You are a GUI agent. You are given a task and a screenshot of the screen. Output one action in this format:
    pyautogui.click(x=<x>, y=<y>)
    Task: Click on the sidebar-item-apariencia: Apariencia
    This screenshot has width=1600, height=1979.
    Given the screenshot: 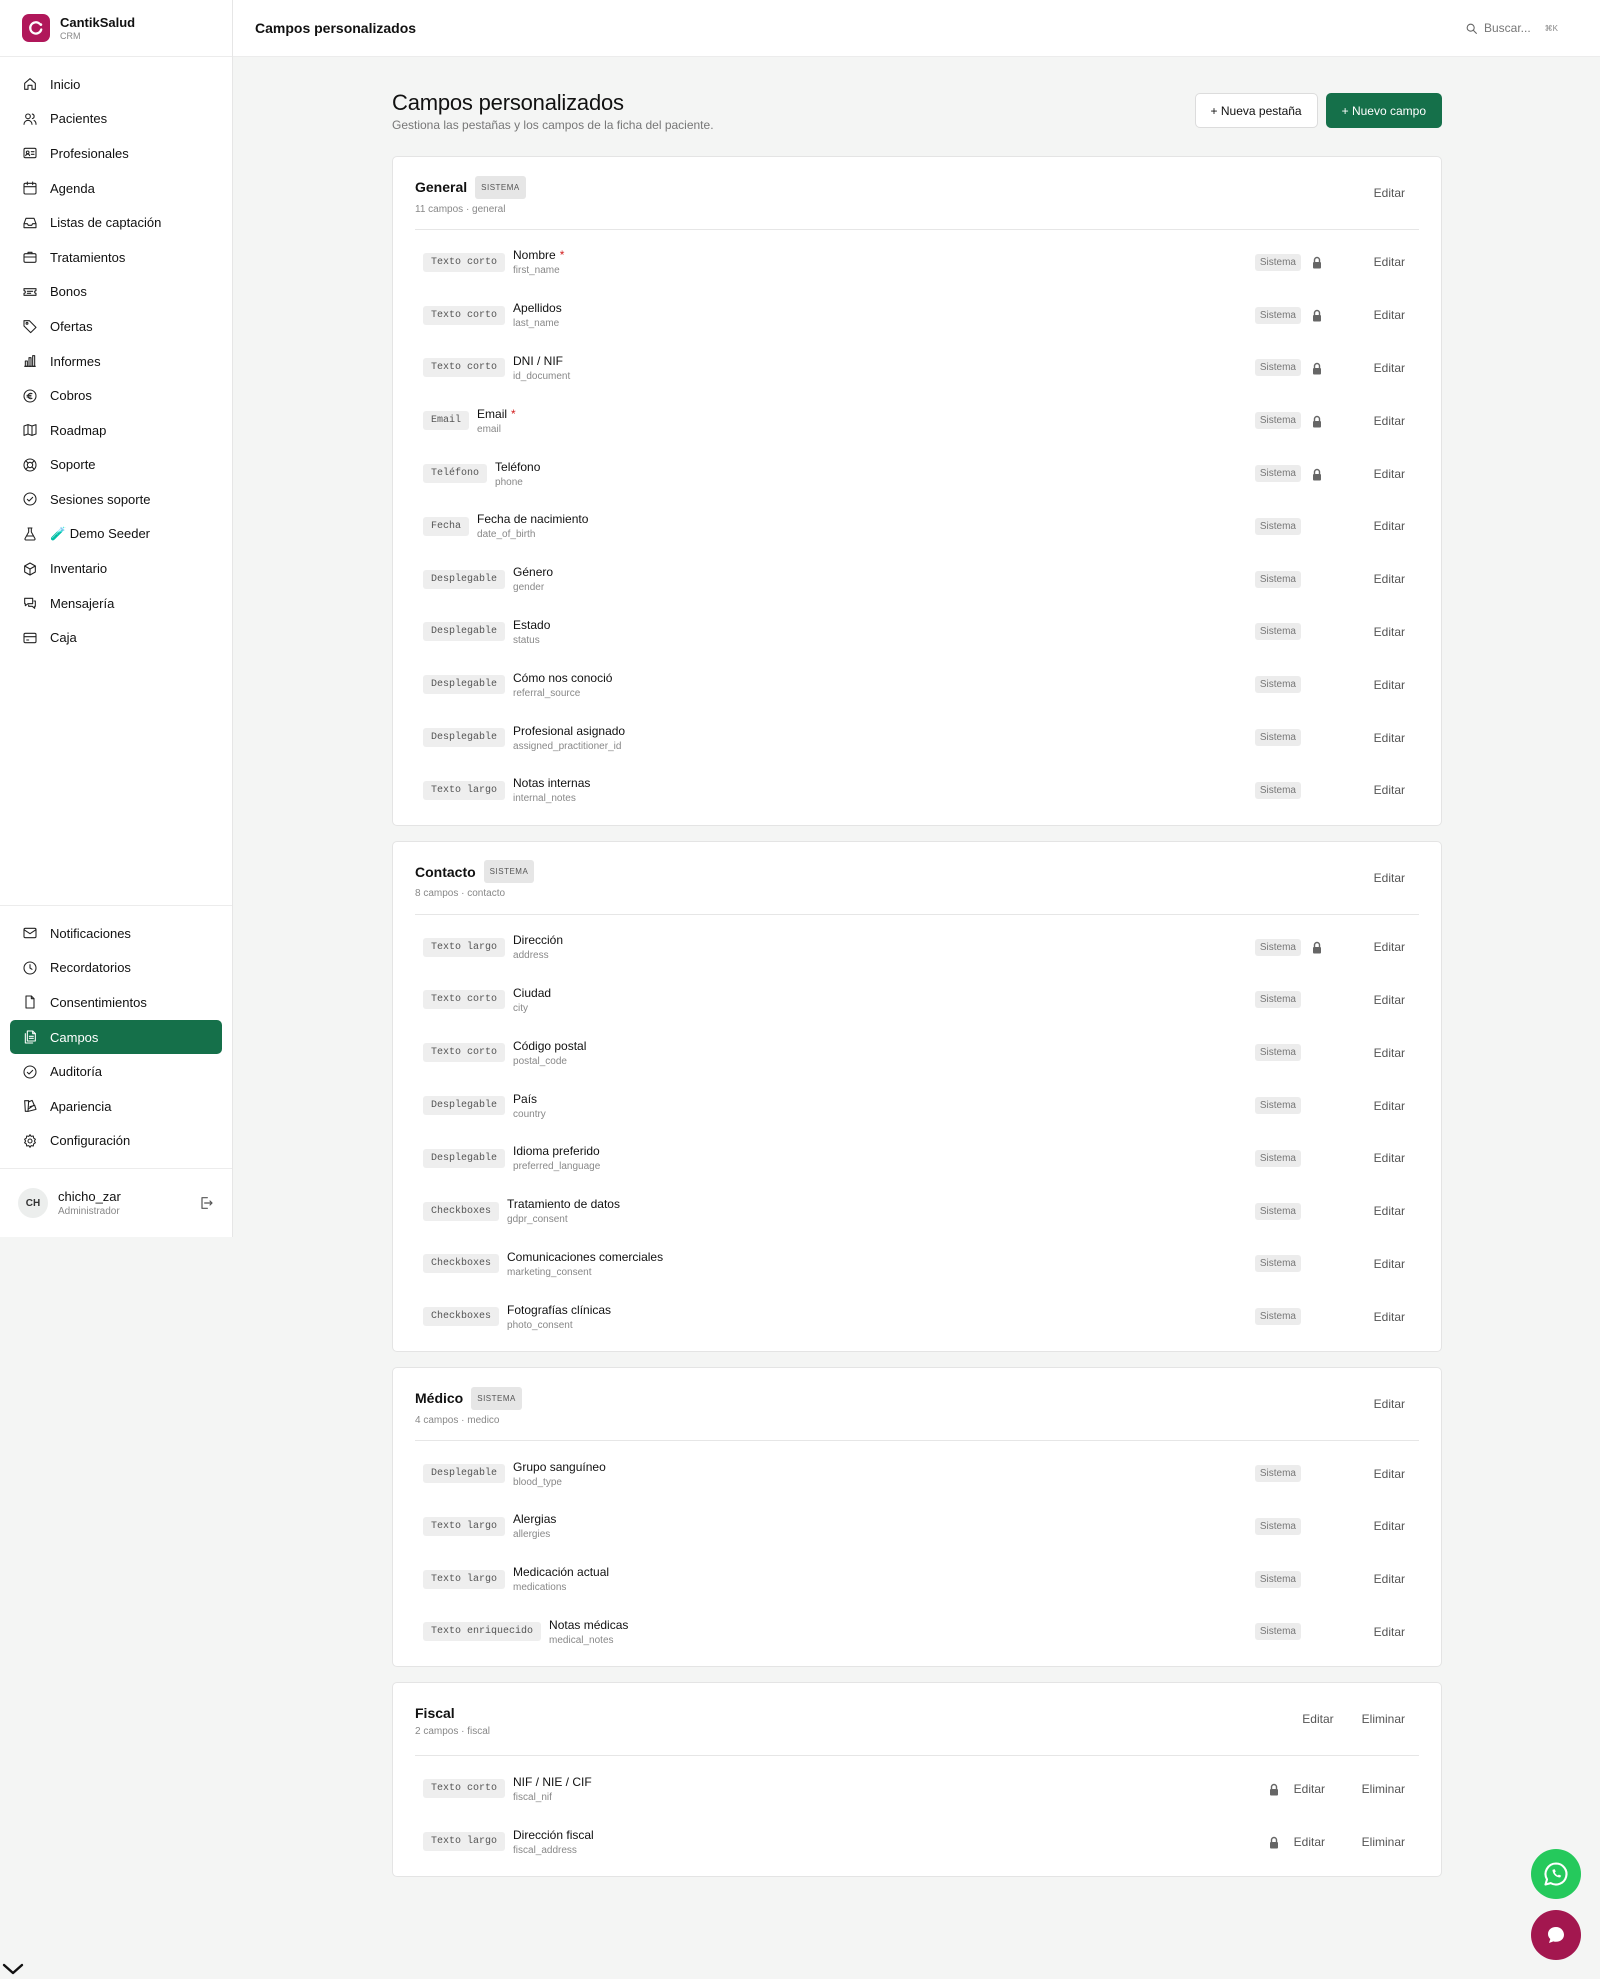 What is the action you would take?
    pyautogui.click(x=116, y=1106)
    